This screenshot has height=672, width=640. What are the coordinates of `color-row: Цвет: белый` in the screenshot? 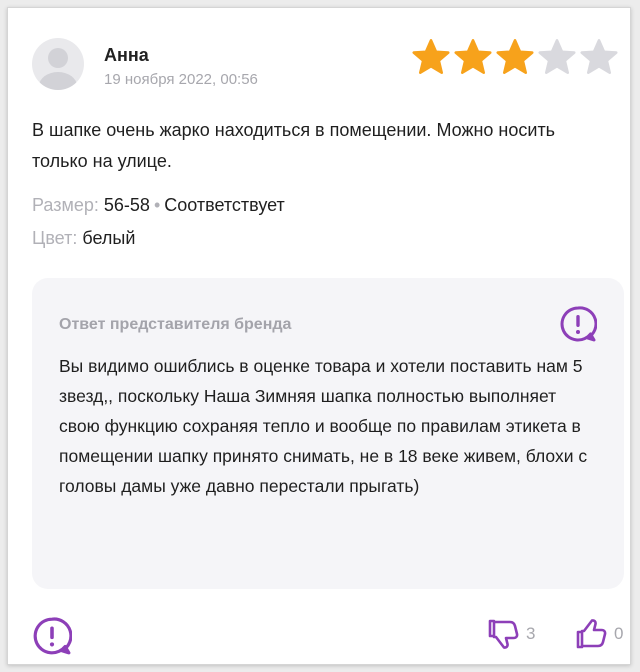 It's located at (83, 238).